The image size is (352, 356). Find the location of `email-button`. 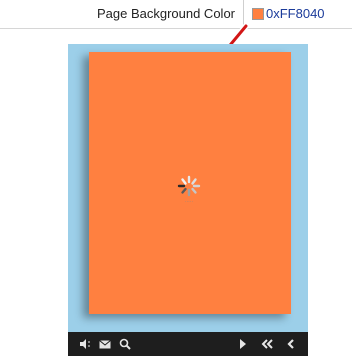

email-button is located at coordinates (105, 344).